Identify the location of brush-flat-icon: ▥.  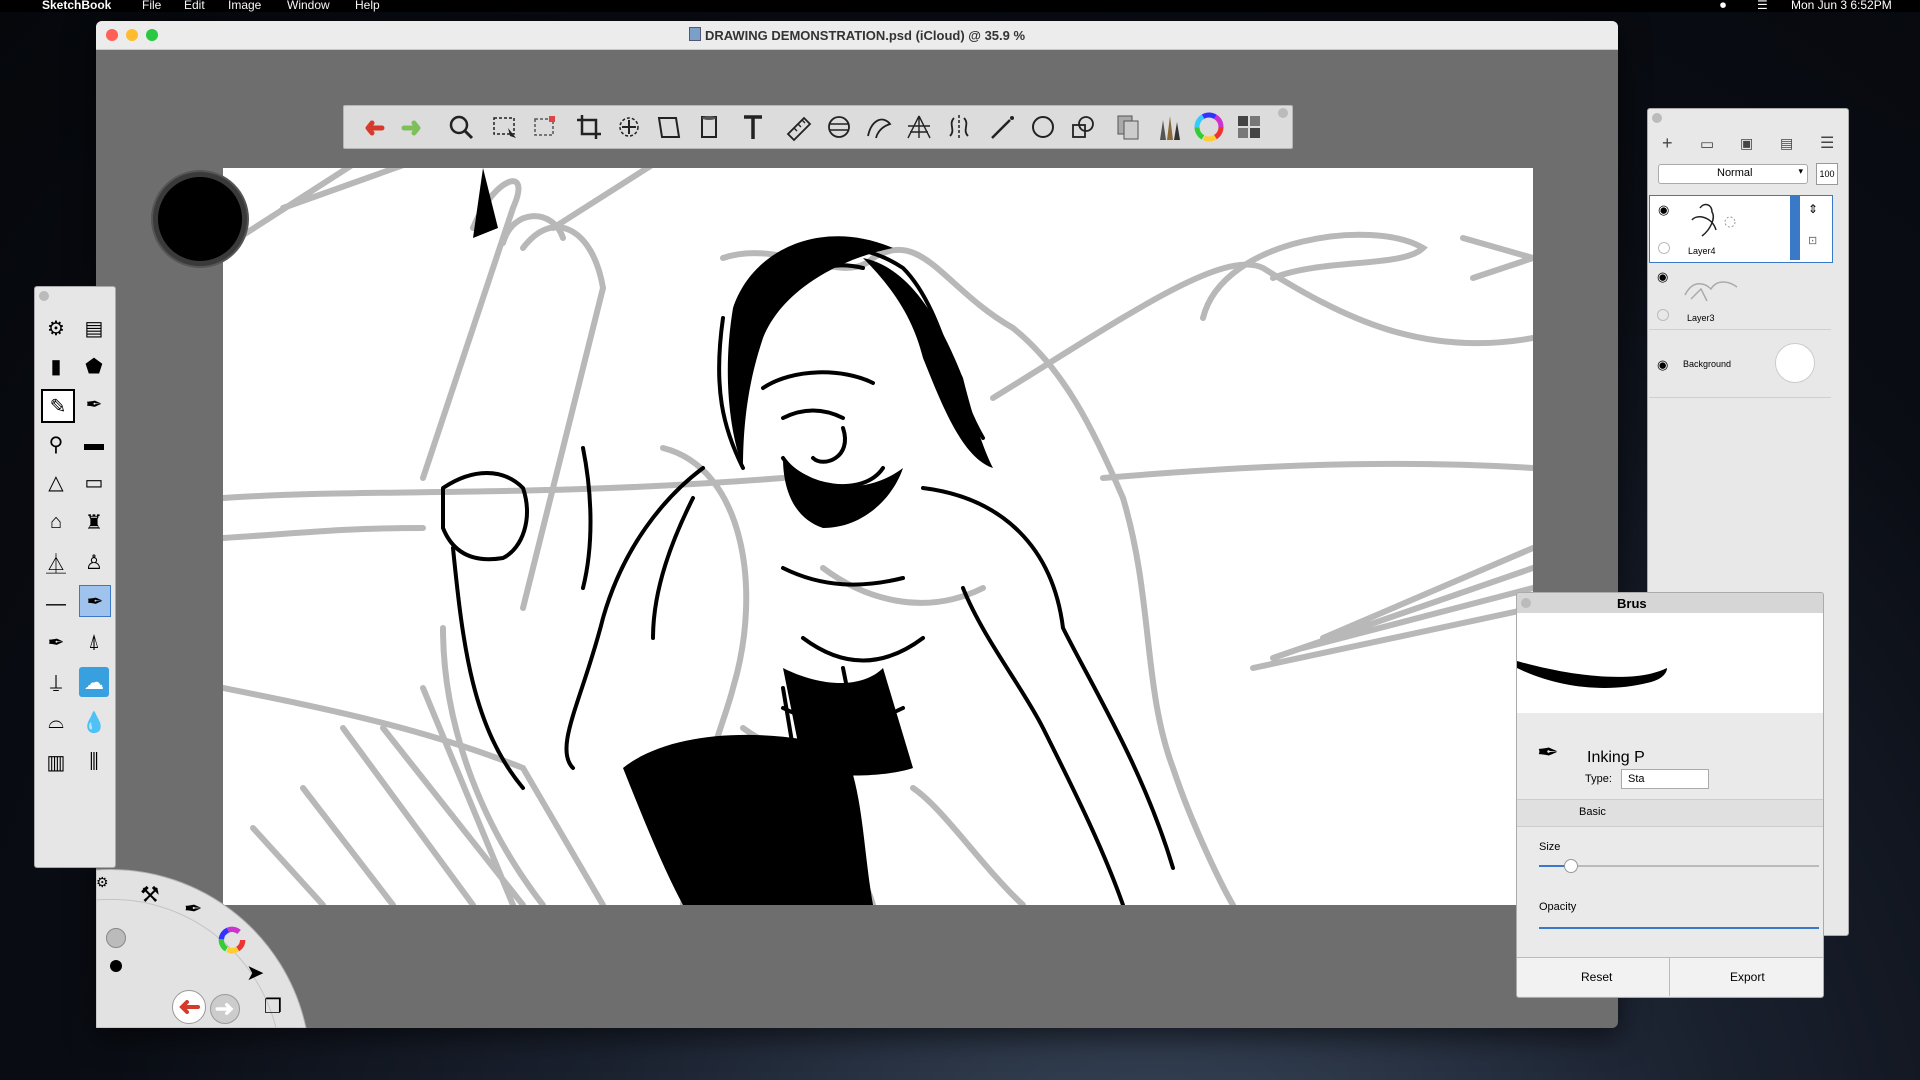
(56, 762).